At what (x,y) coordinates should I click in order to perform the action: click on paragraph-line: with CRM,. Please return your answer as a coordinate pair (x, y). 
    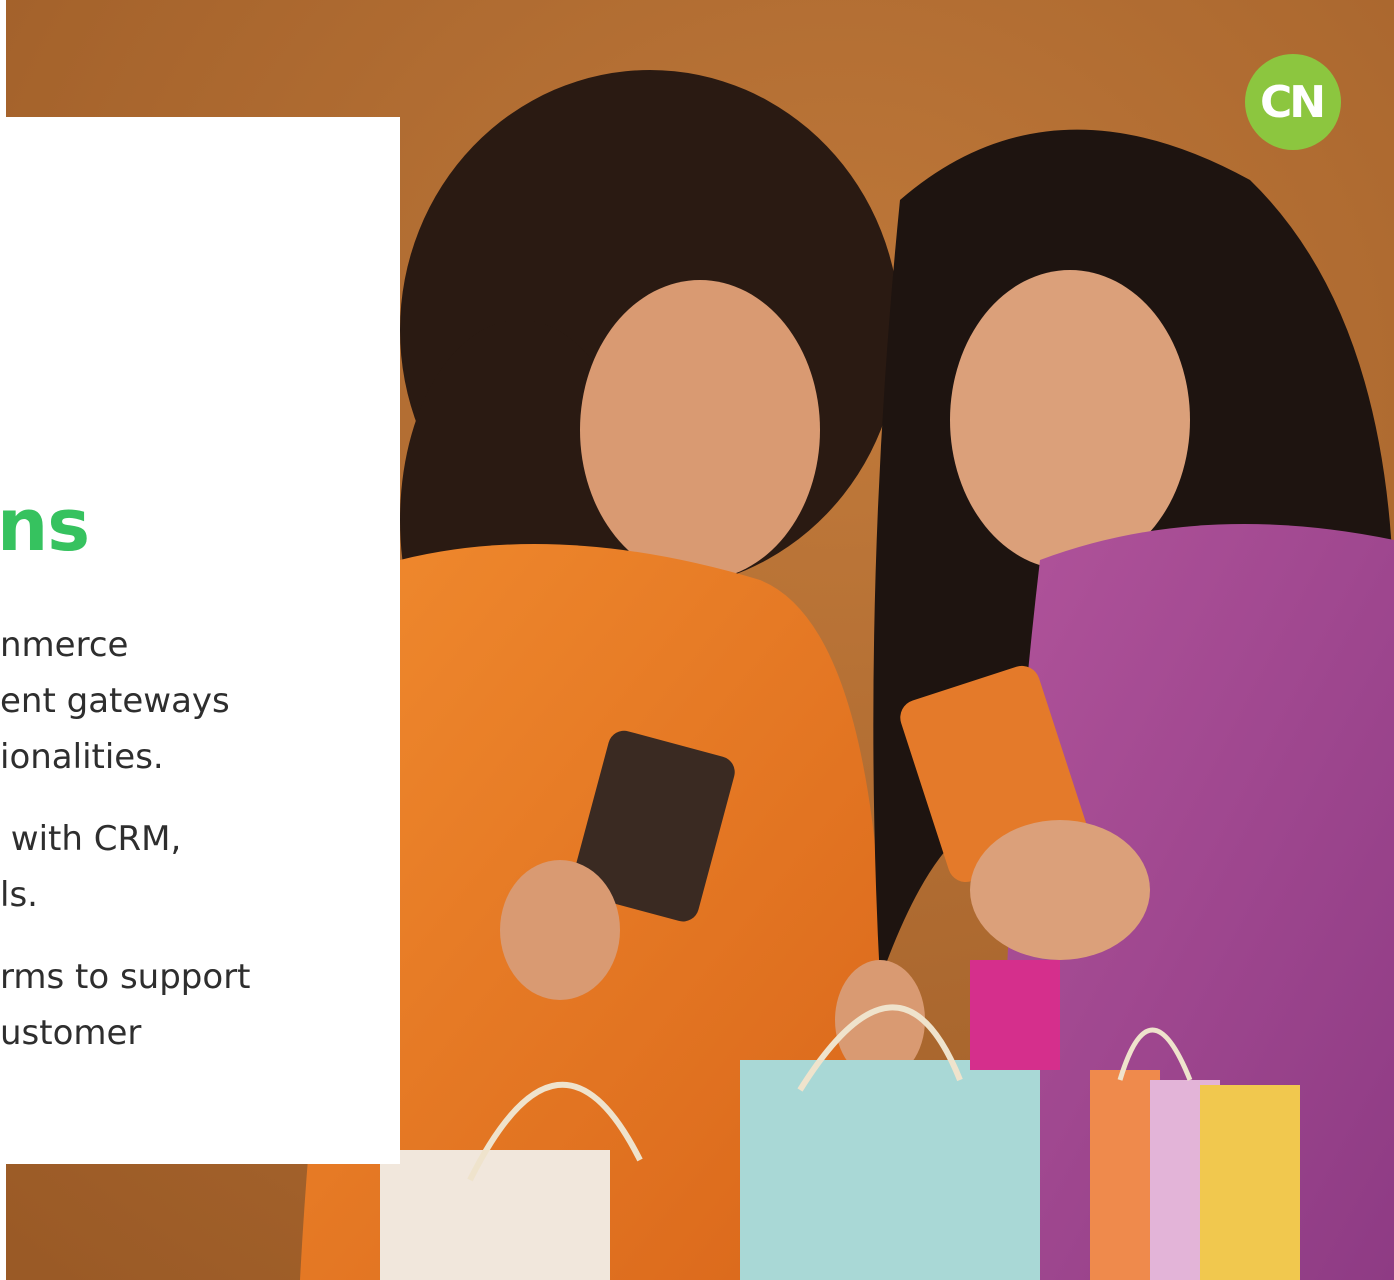
    Looking at the image, I should click on (91, 839).